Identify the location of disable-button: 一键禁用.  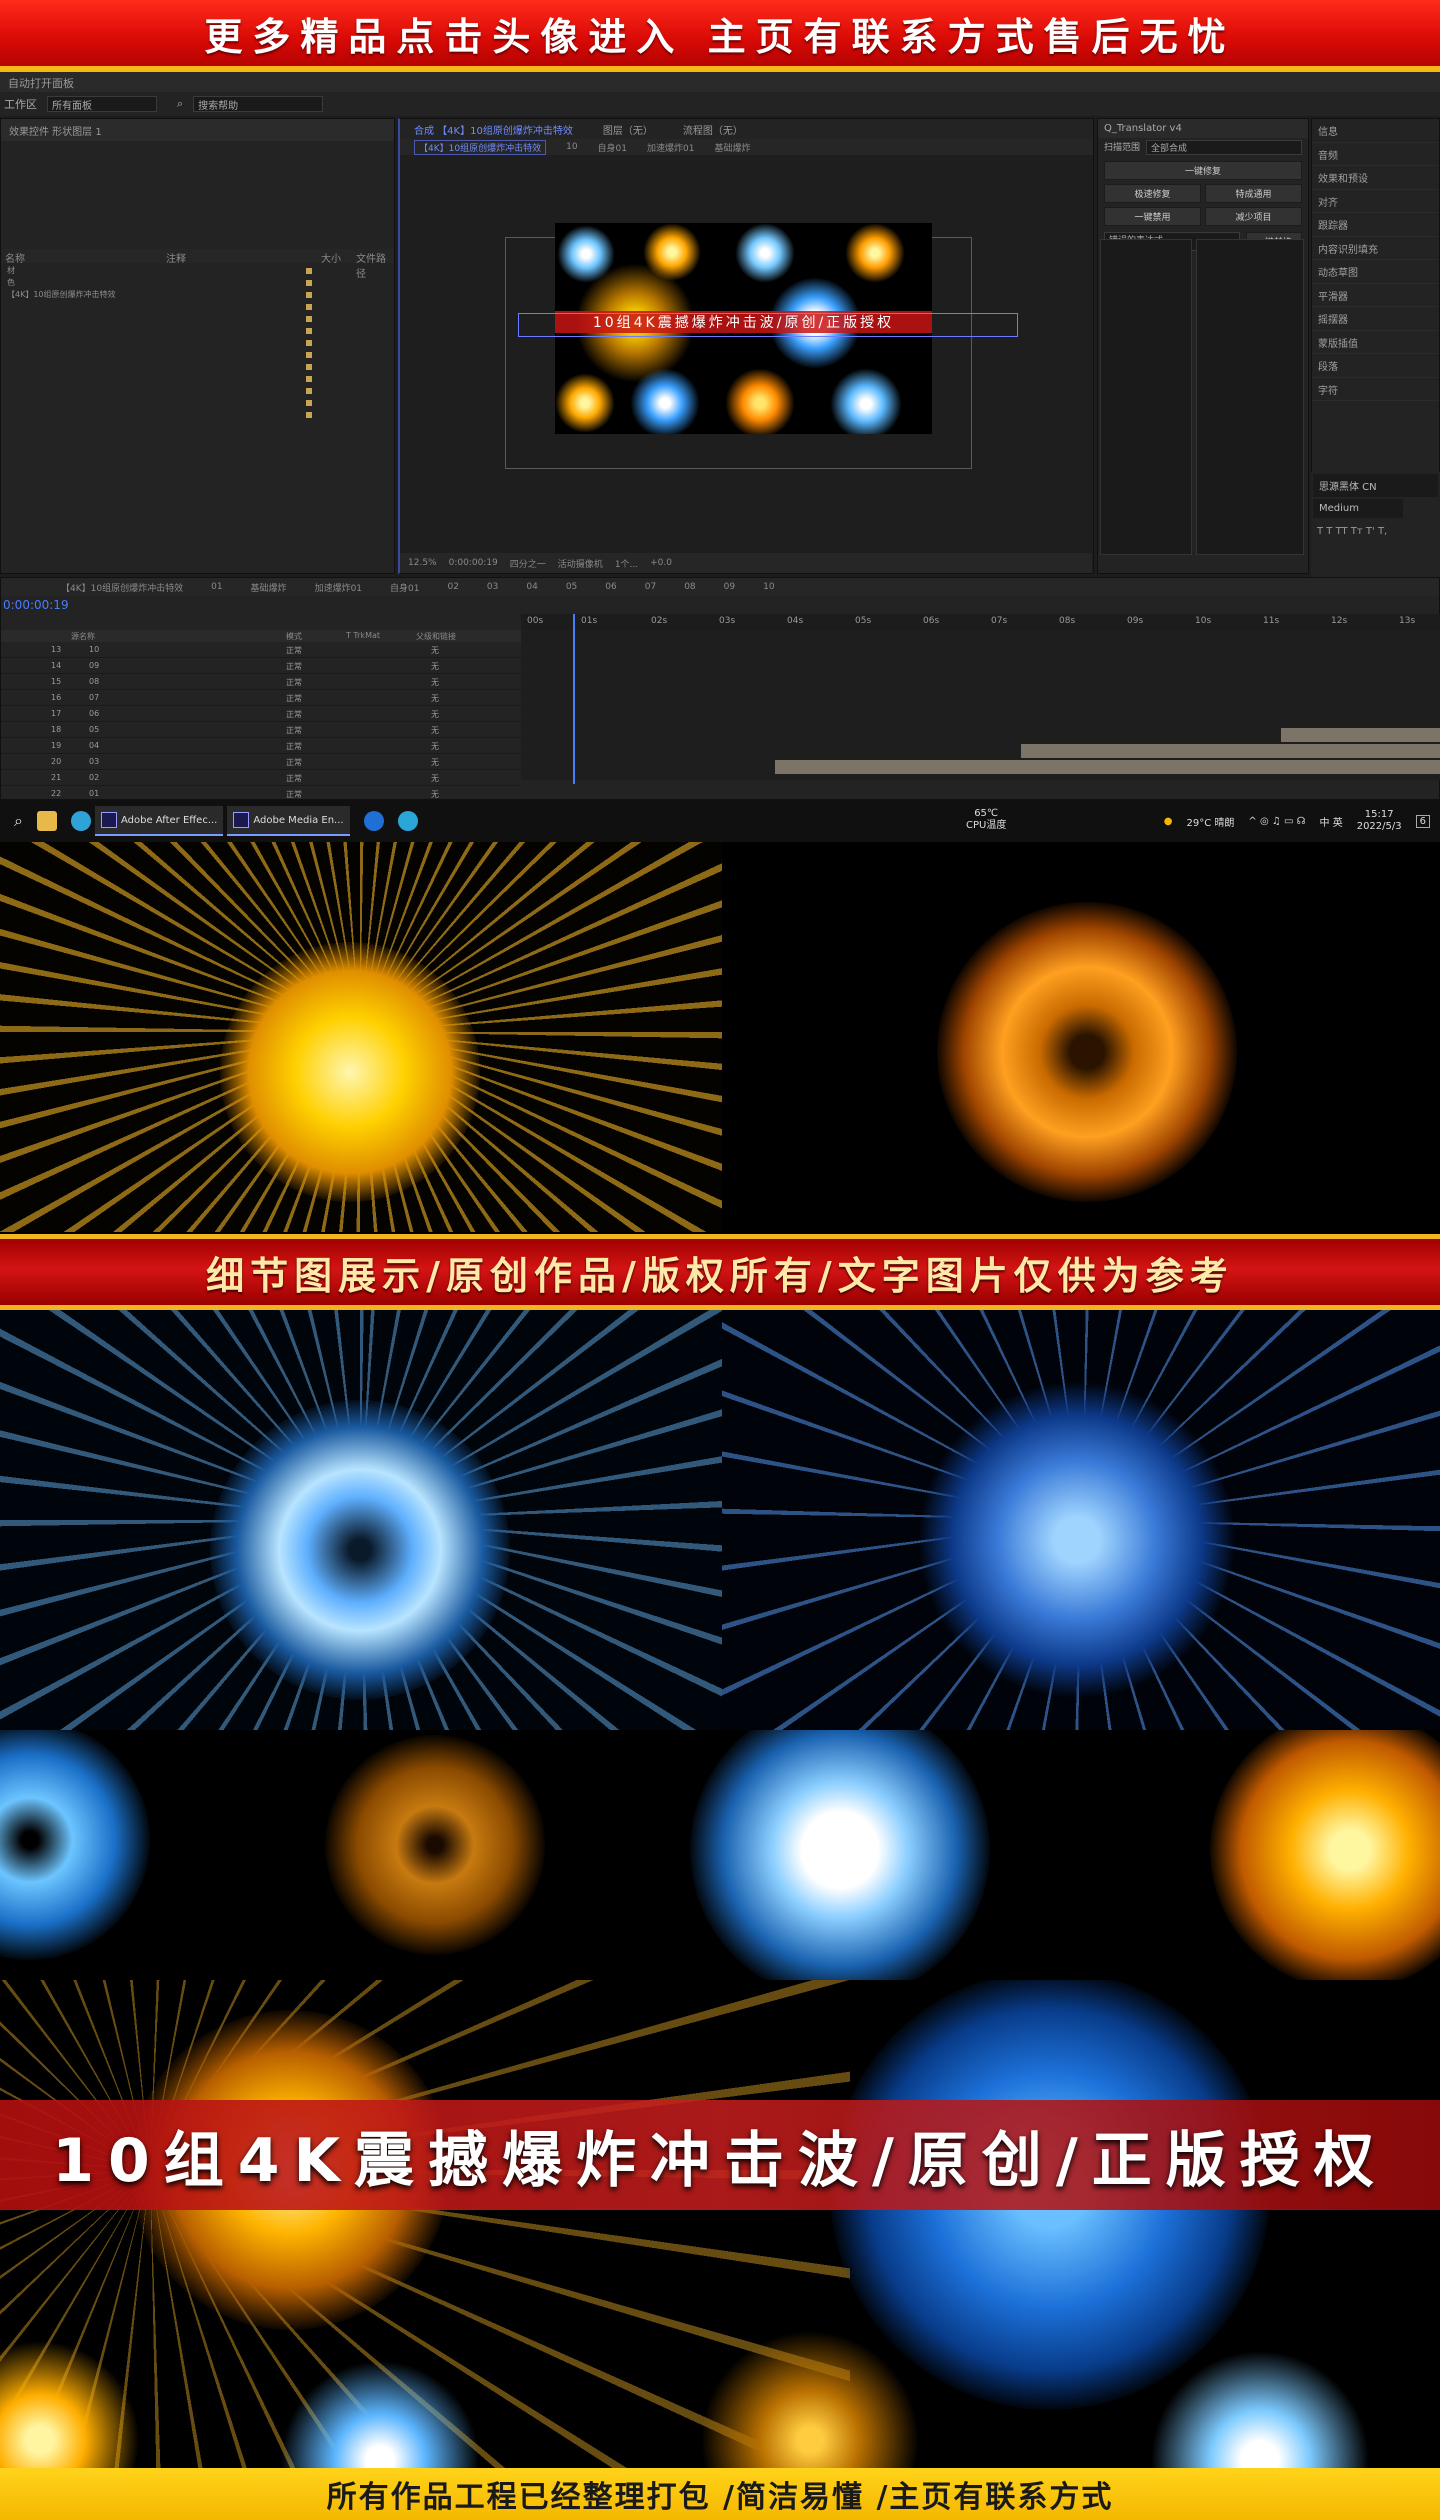
(1152, 216).